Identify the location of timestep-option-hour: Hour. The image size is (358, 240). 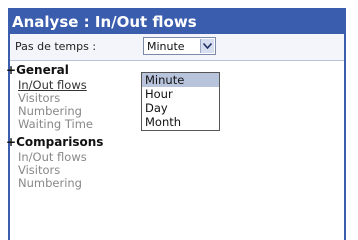
(180, 94).